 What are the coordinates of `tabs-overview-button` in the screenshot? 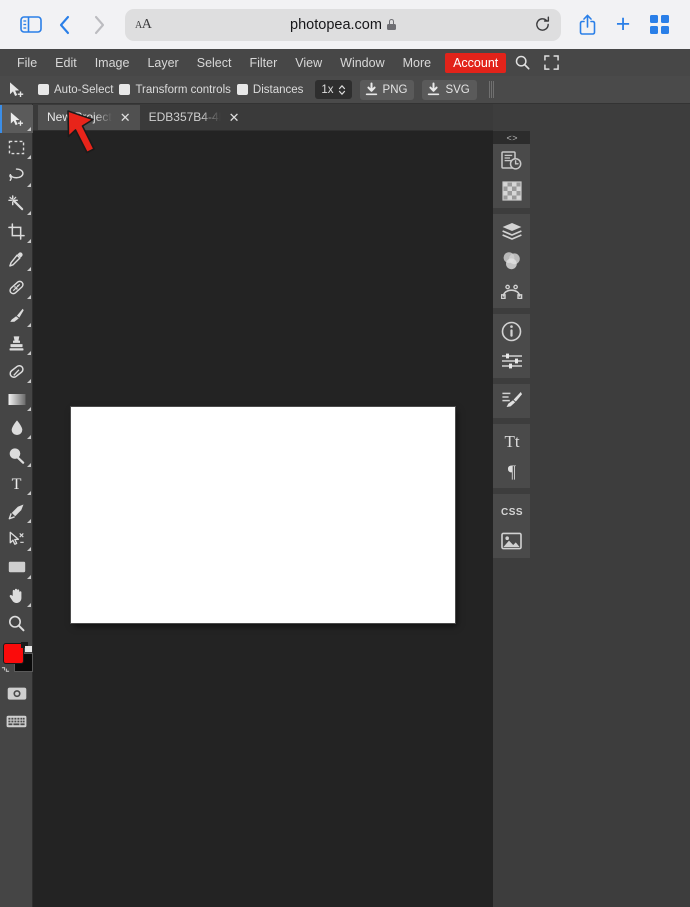 It's located at (659, 25).